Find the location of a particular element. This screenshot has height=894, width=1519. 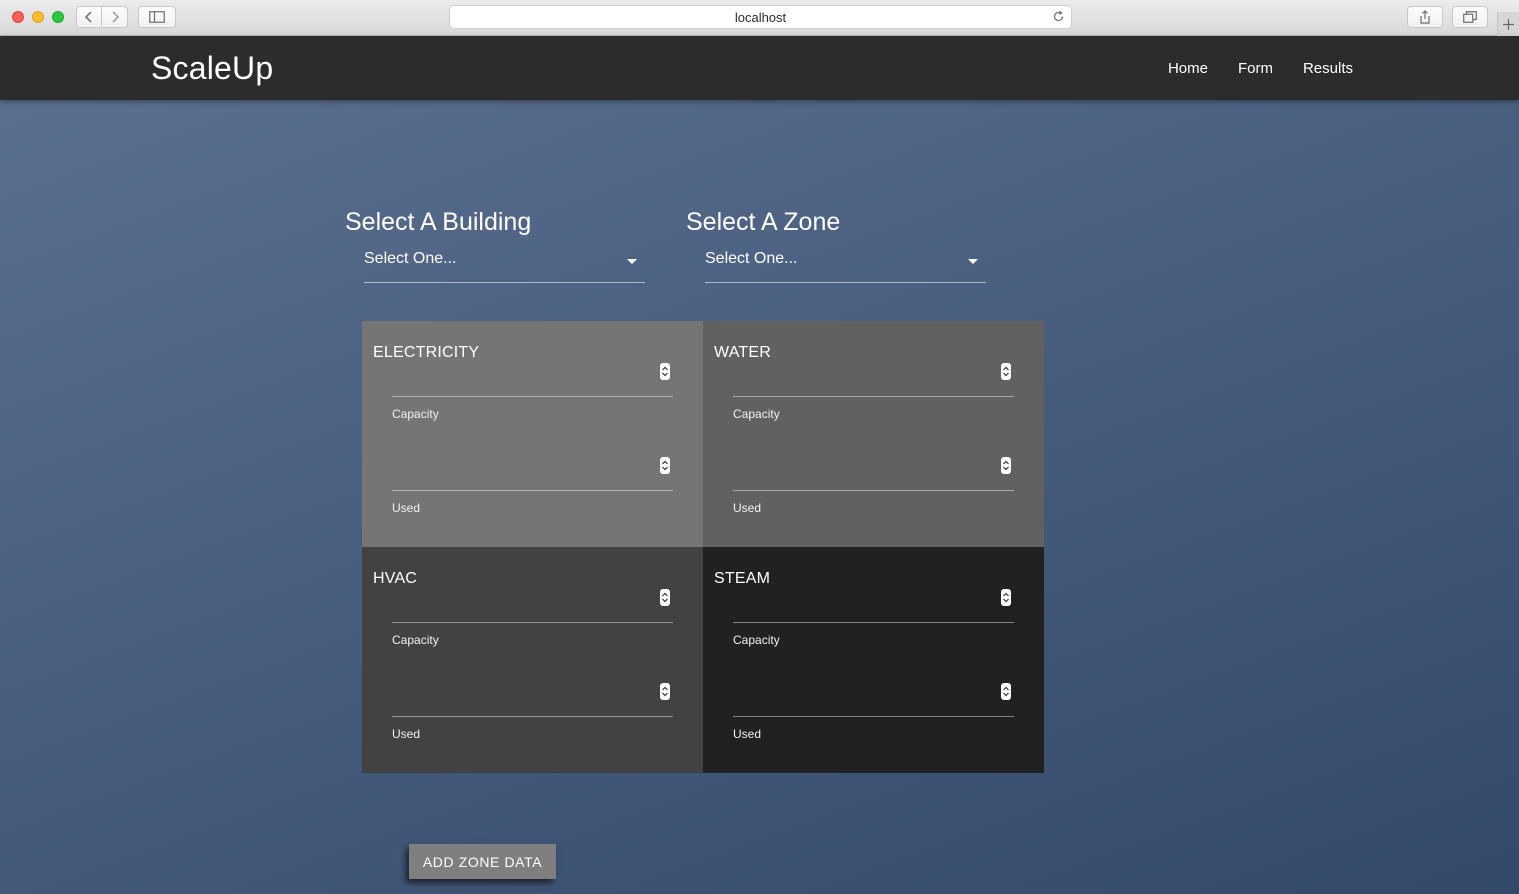

browser-toolbar: localhost is located at coordinates (759, 18).